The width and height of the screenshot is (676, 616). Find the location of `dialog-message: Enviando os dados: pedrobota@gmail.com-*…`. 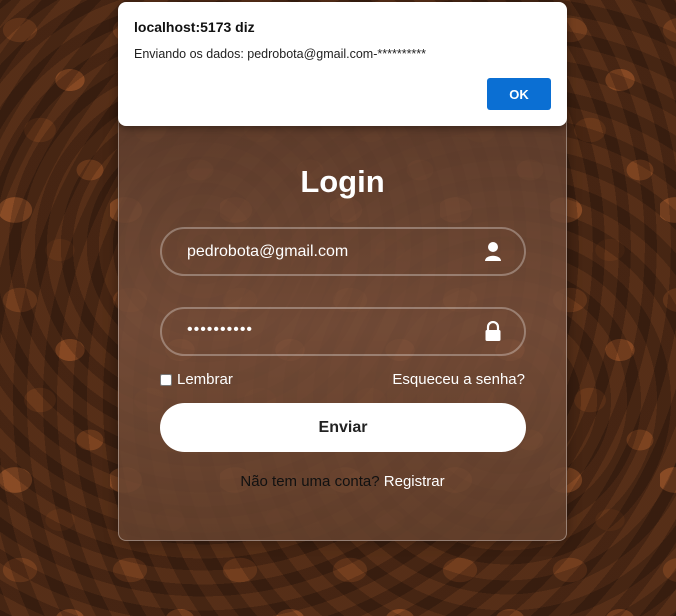

dialog-message: Enviando os dados: pedrobota@gmail.com-*… is located at coordinates (280, 54).